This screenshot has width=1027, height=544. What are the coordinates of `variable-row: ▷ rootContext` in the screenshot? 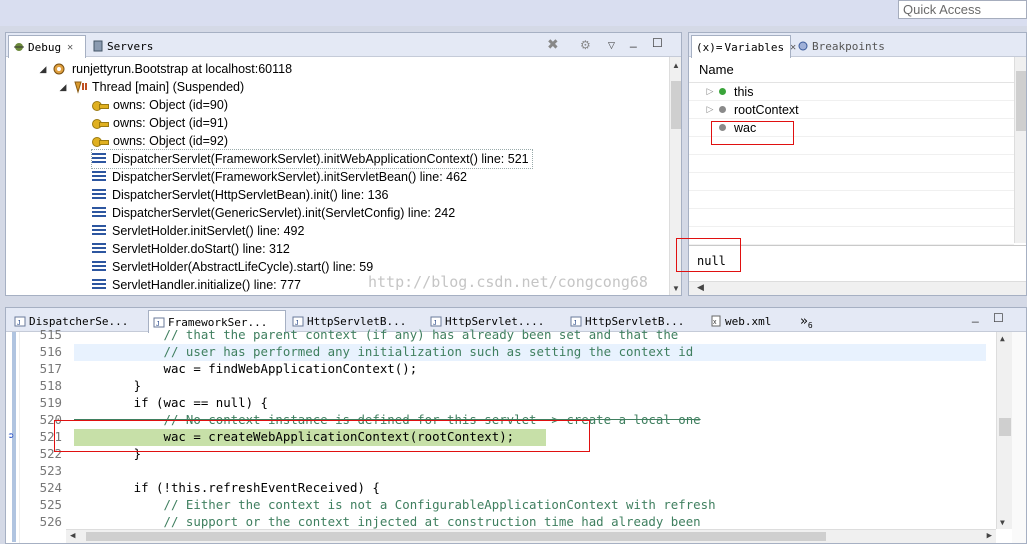 It's located at (851, 110).